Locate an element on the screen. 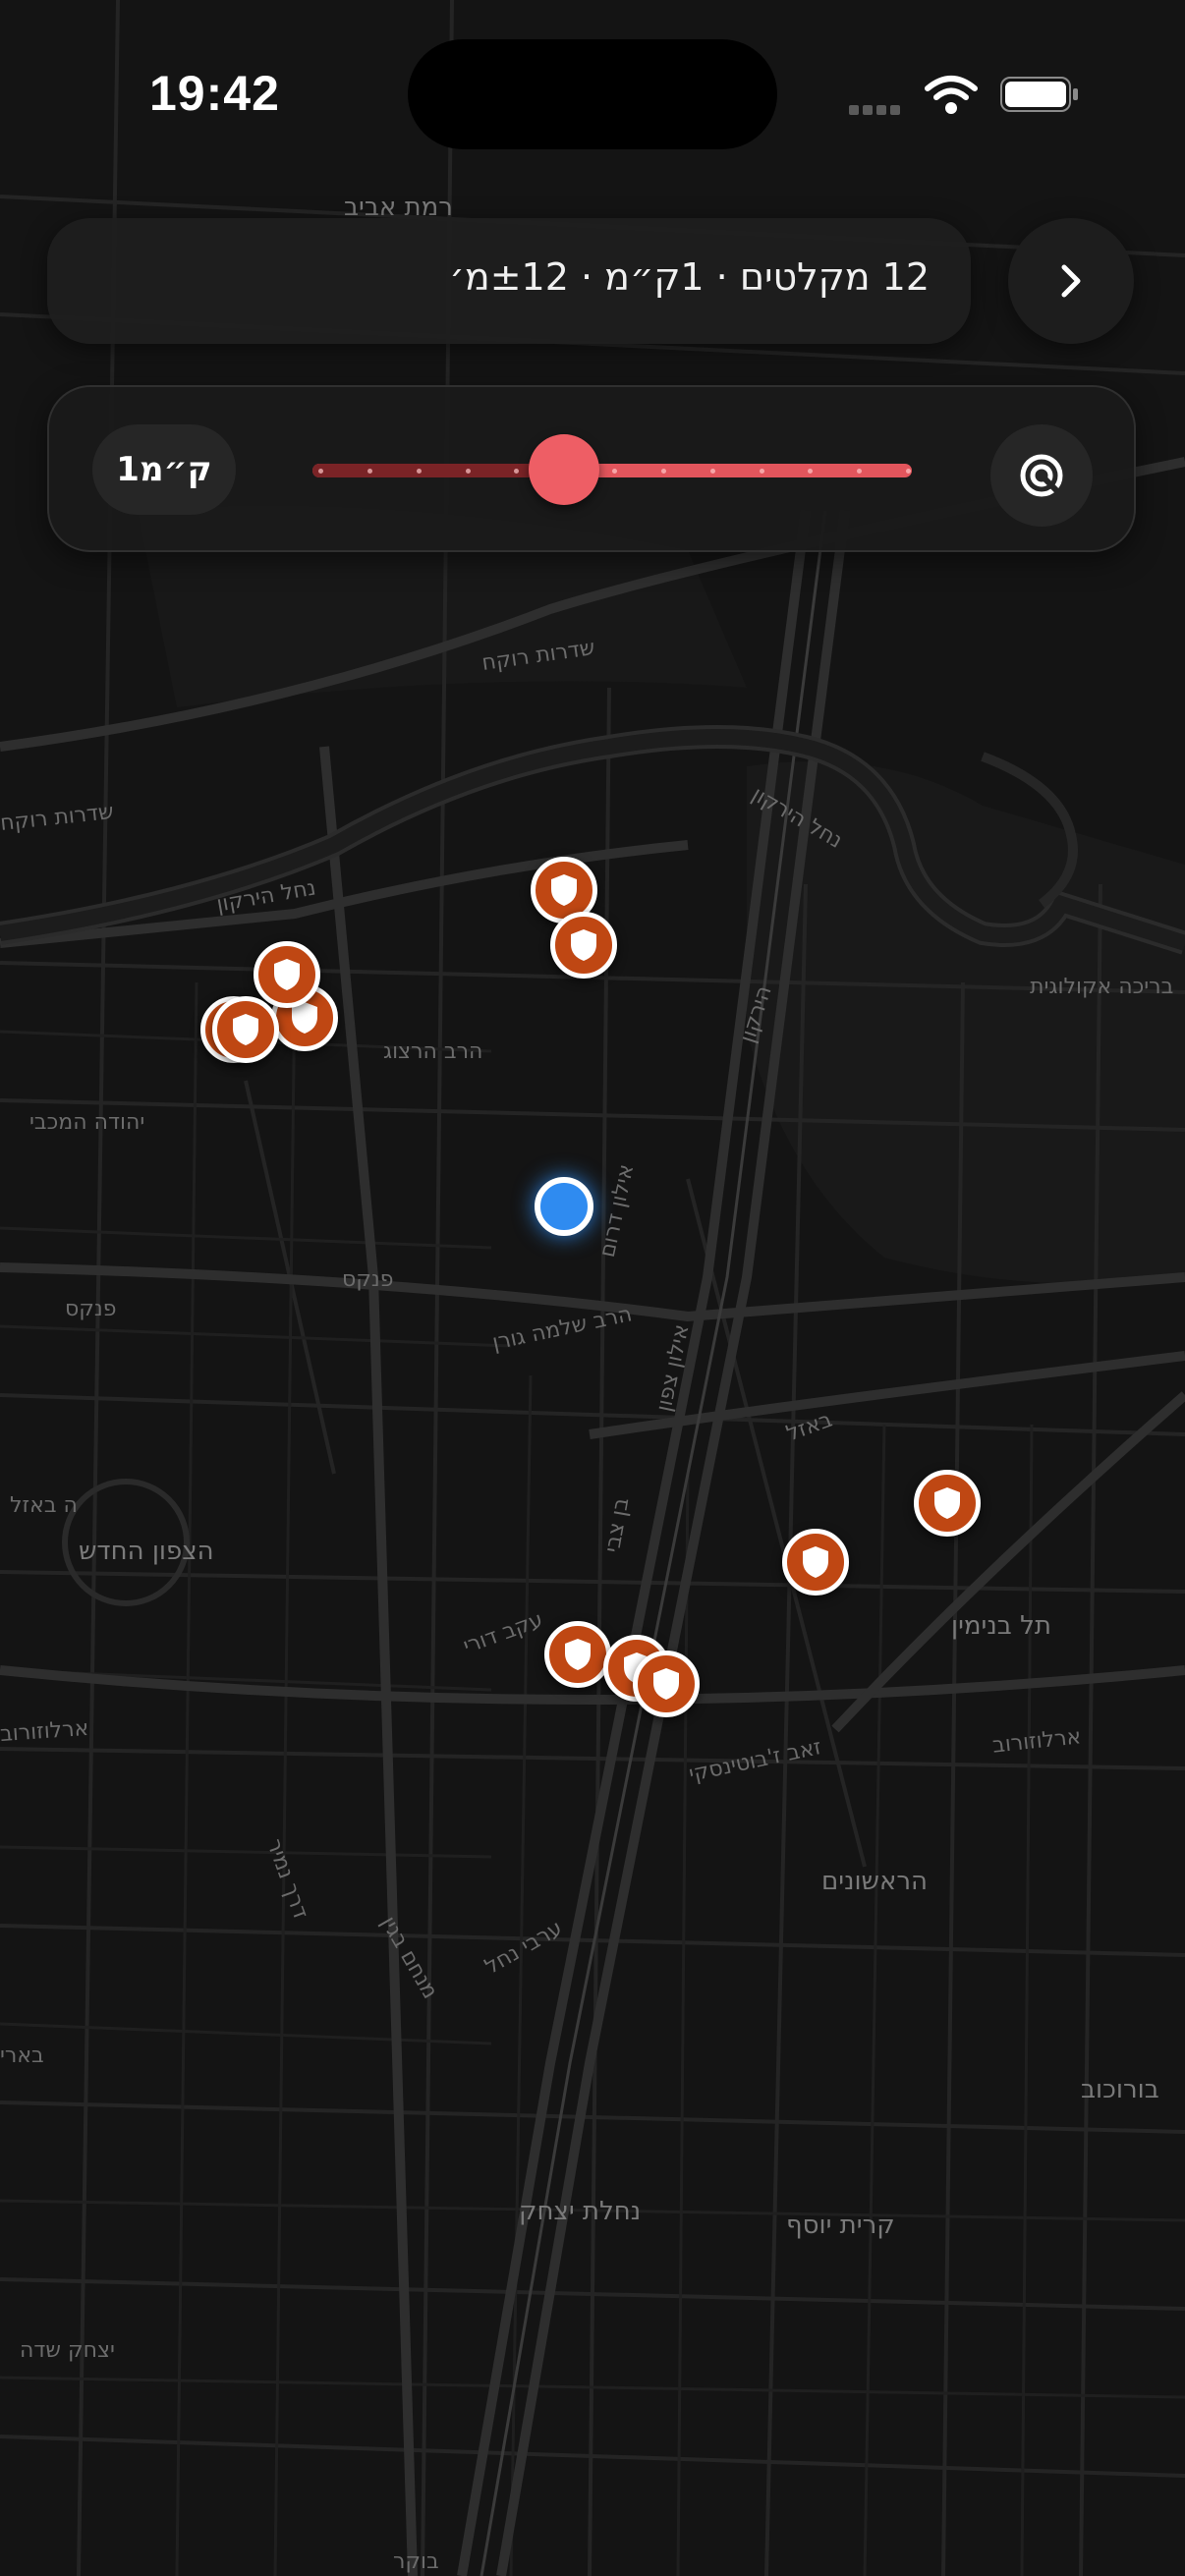 The image size is (1185, 2576). wifi-icon is located at coordinates (952, 95).